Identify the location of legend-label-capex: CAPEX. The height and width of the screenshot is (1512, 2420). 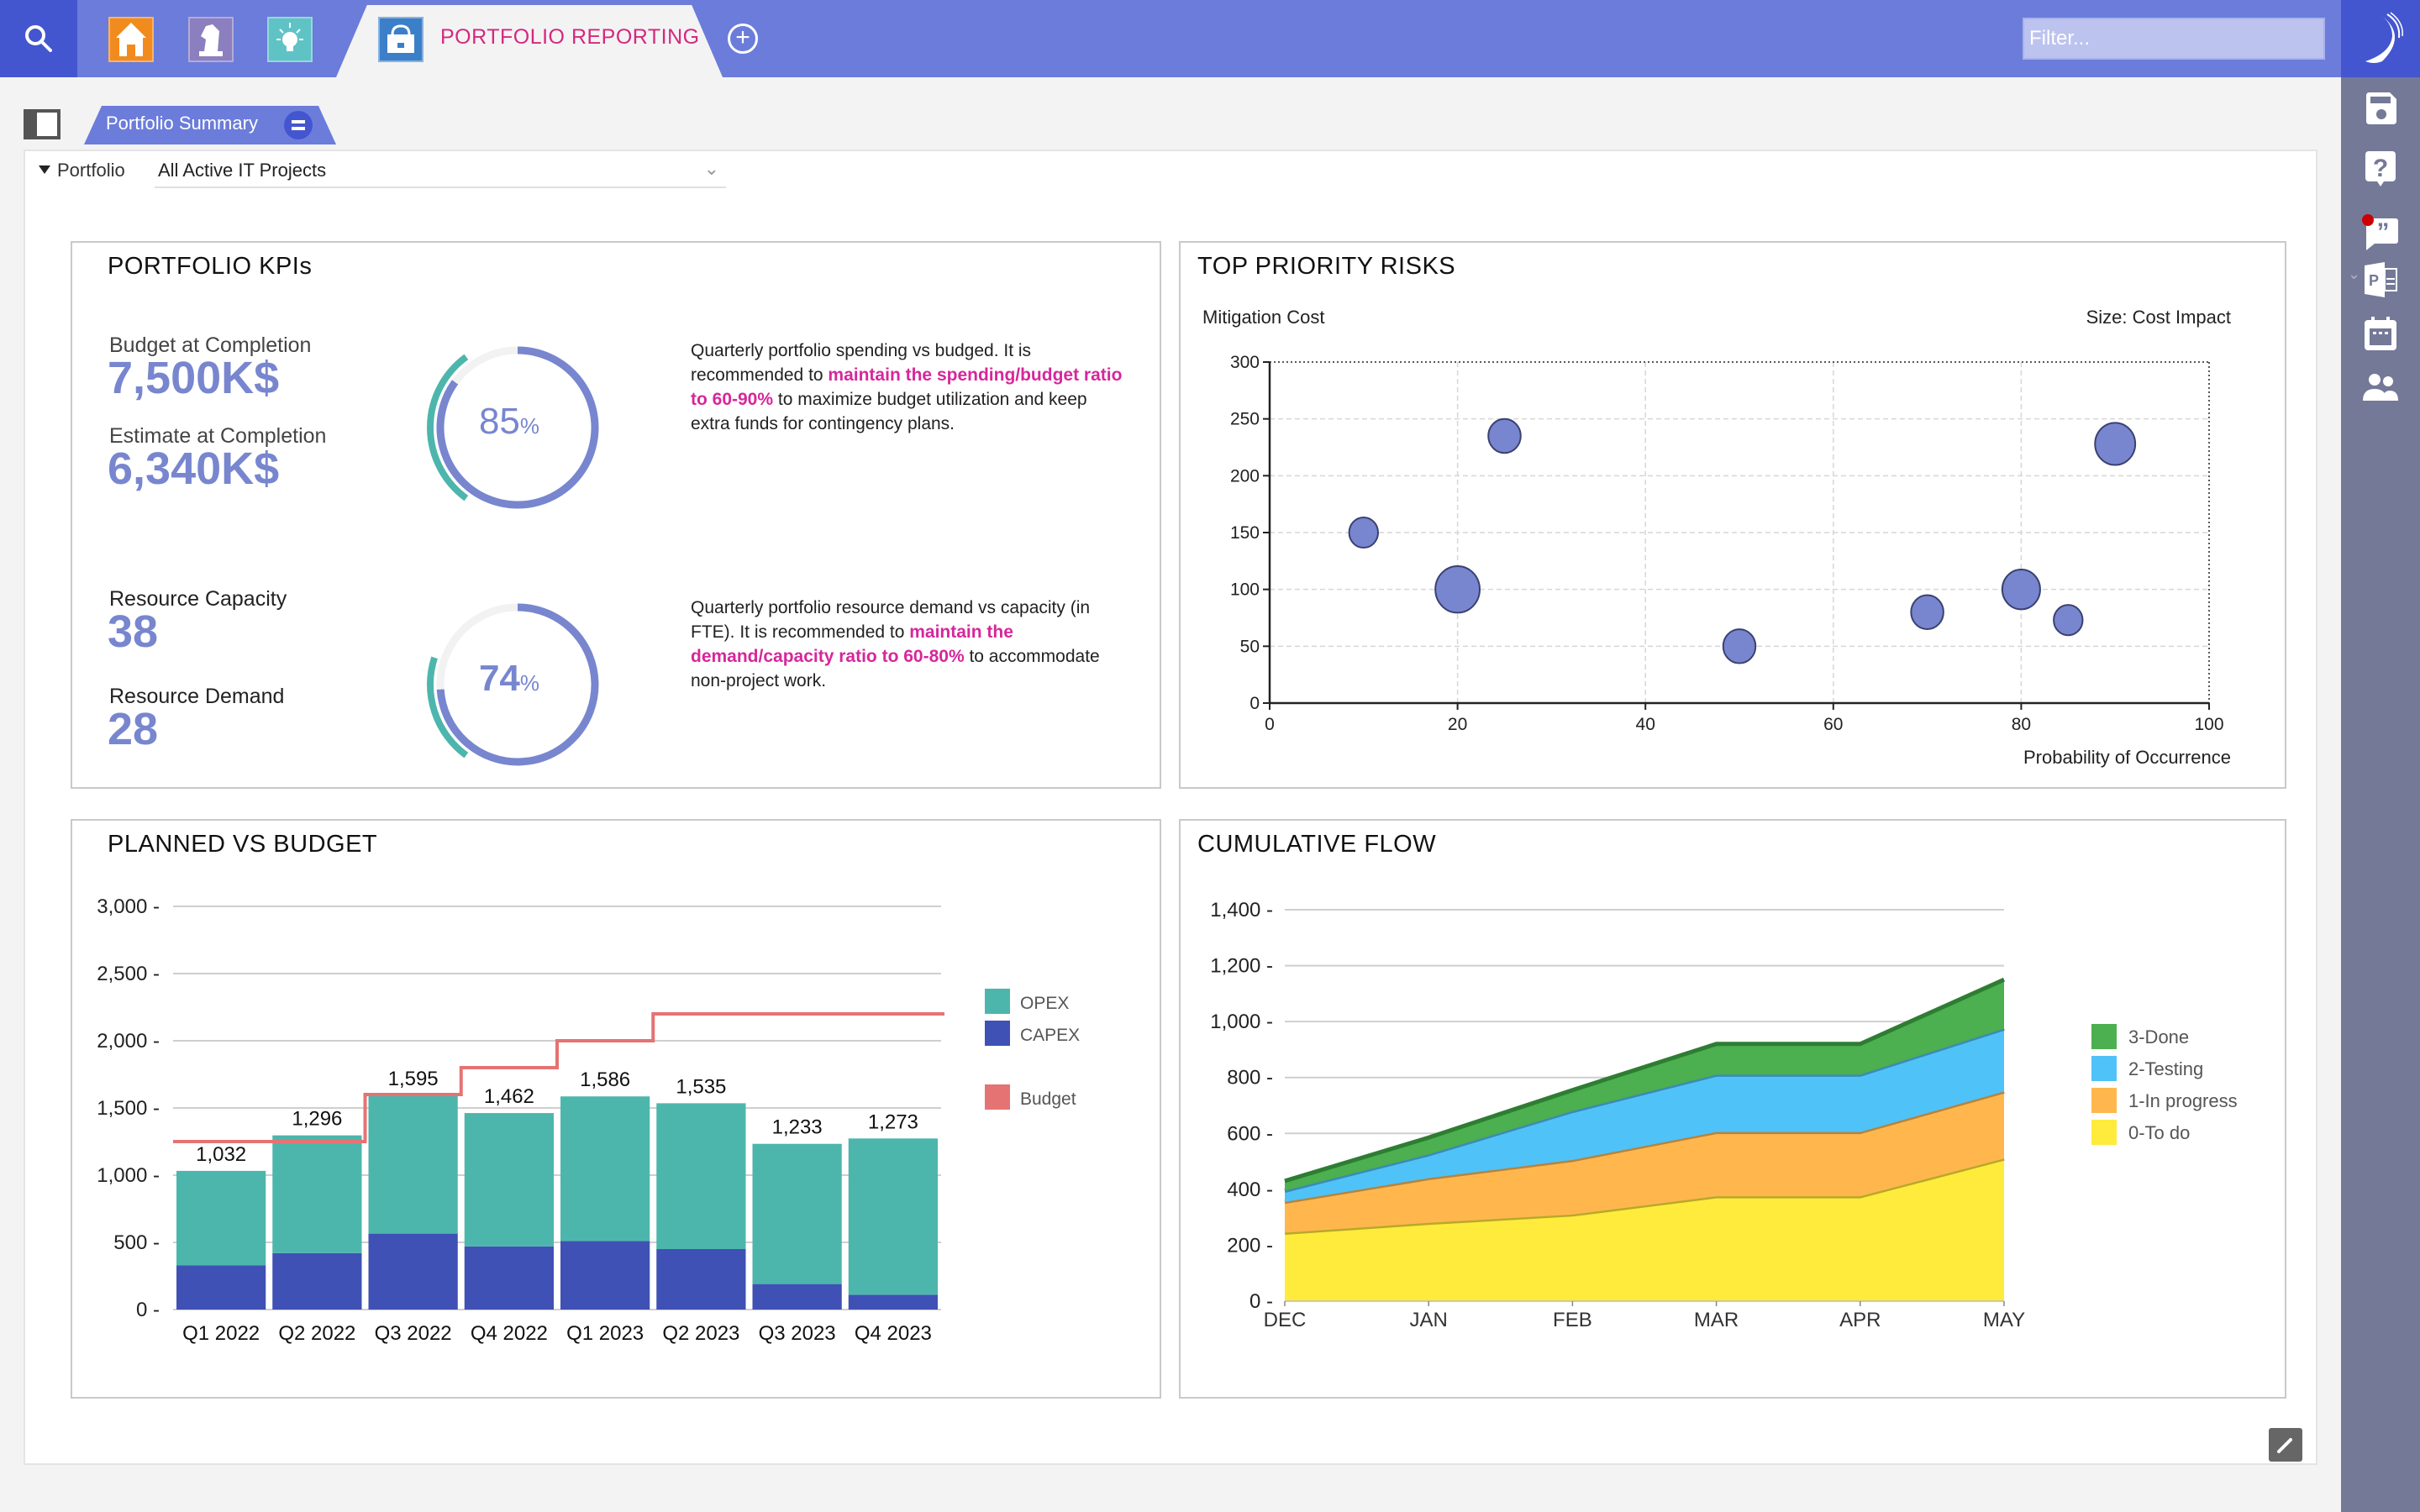
(1050, 1035).